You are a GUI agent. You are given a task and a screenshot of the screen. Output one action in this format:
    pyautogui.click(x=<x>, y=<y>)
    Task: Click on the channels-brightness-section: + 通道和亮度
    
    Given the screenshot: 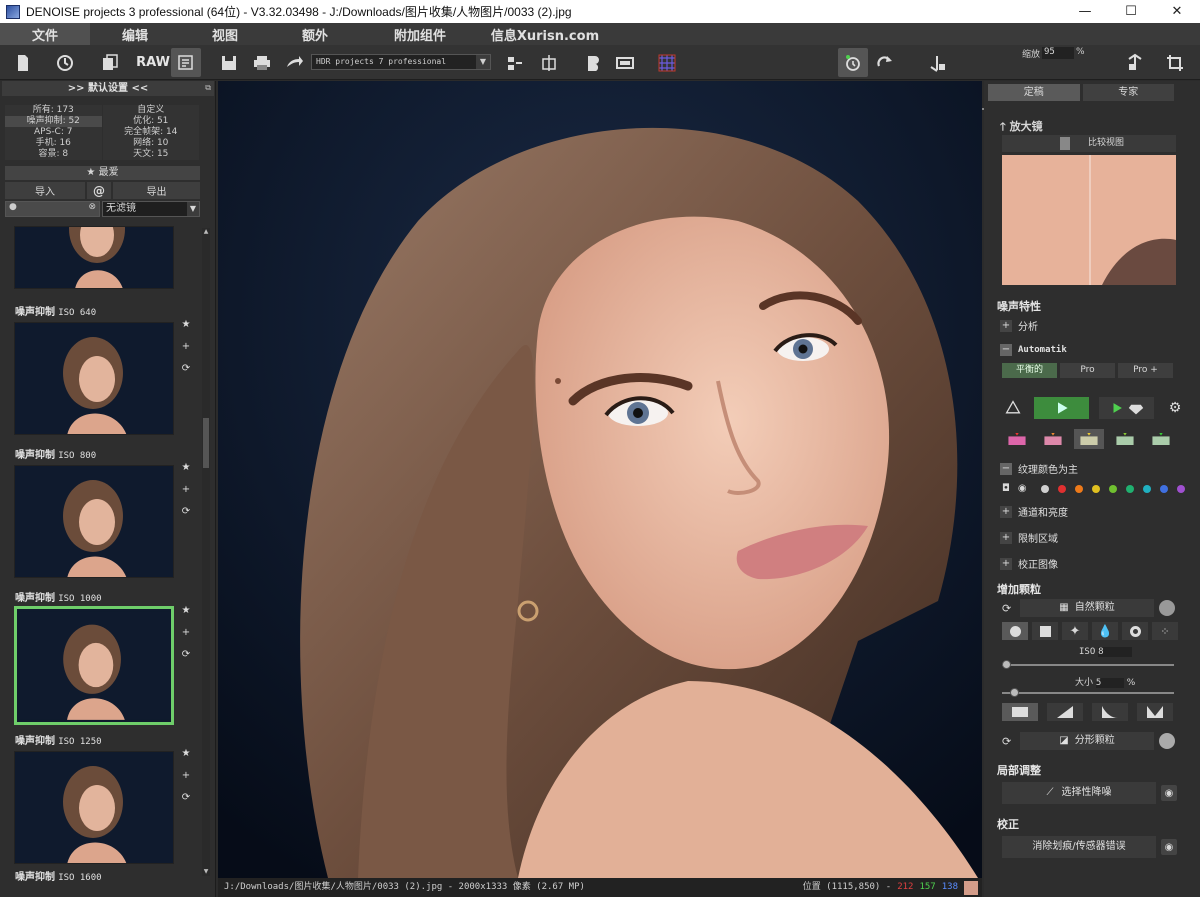 What is the action you would take?
    pyautogui.click(x=1034, y=511)
    